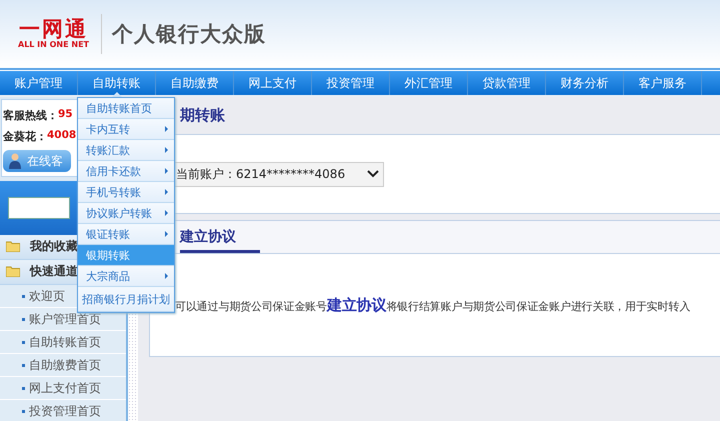 This screenshot has height=421, width=720. What do you see at coordinates (53, 29) in the screenshot?
I see `logo-text: 一网通` at bounding box center [53, 29].